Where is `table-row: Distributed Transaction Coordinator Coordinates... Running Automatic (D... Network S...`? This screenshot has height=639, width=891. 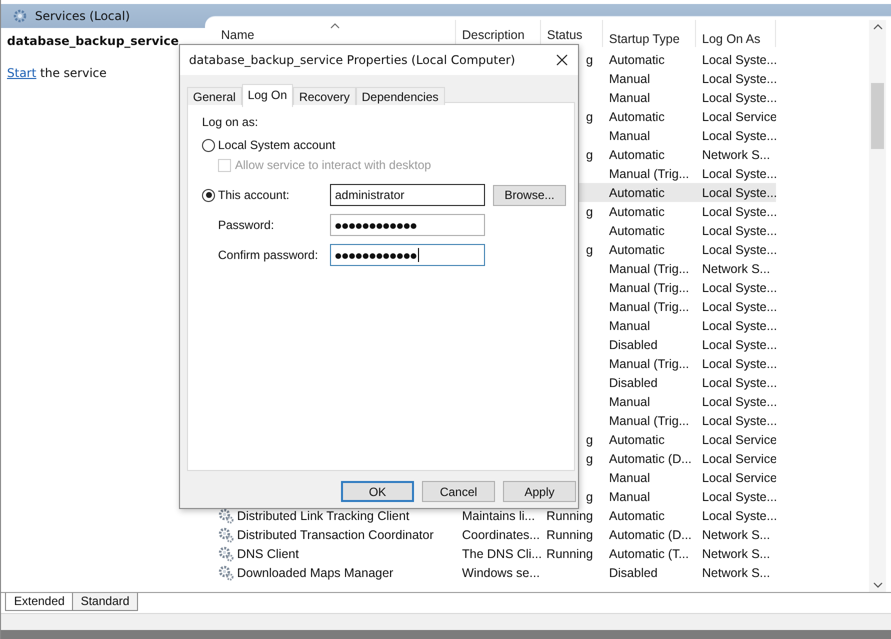
table-row: Distributed Transaction Coordinator Coordinates... Running Automatic (D... Network S... is located at coordinates (495, 534).